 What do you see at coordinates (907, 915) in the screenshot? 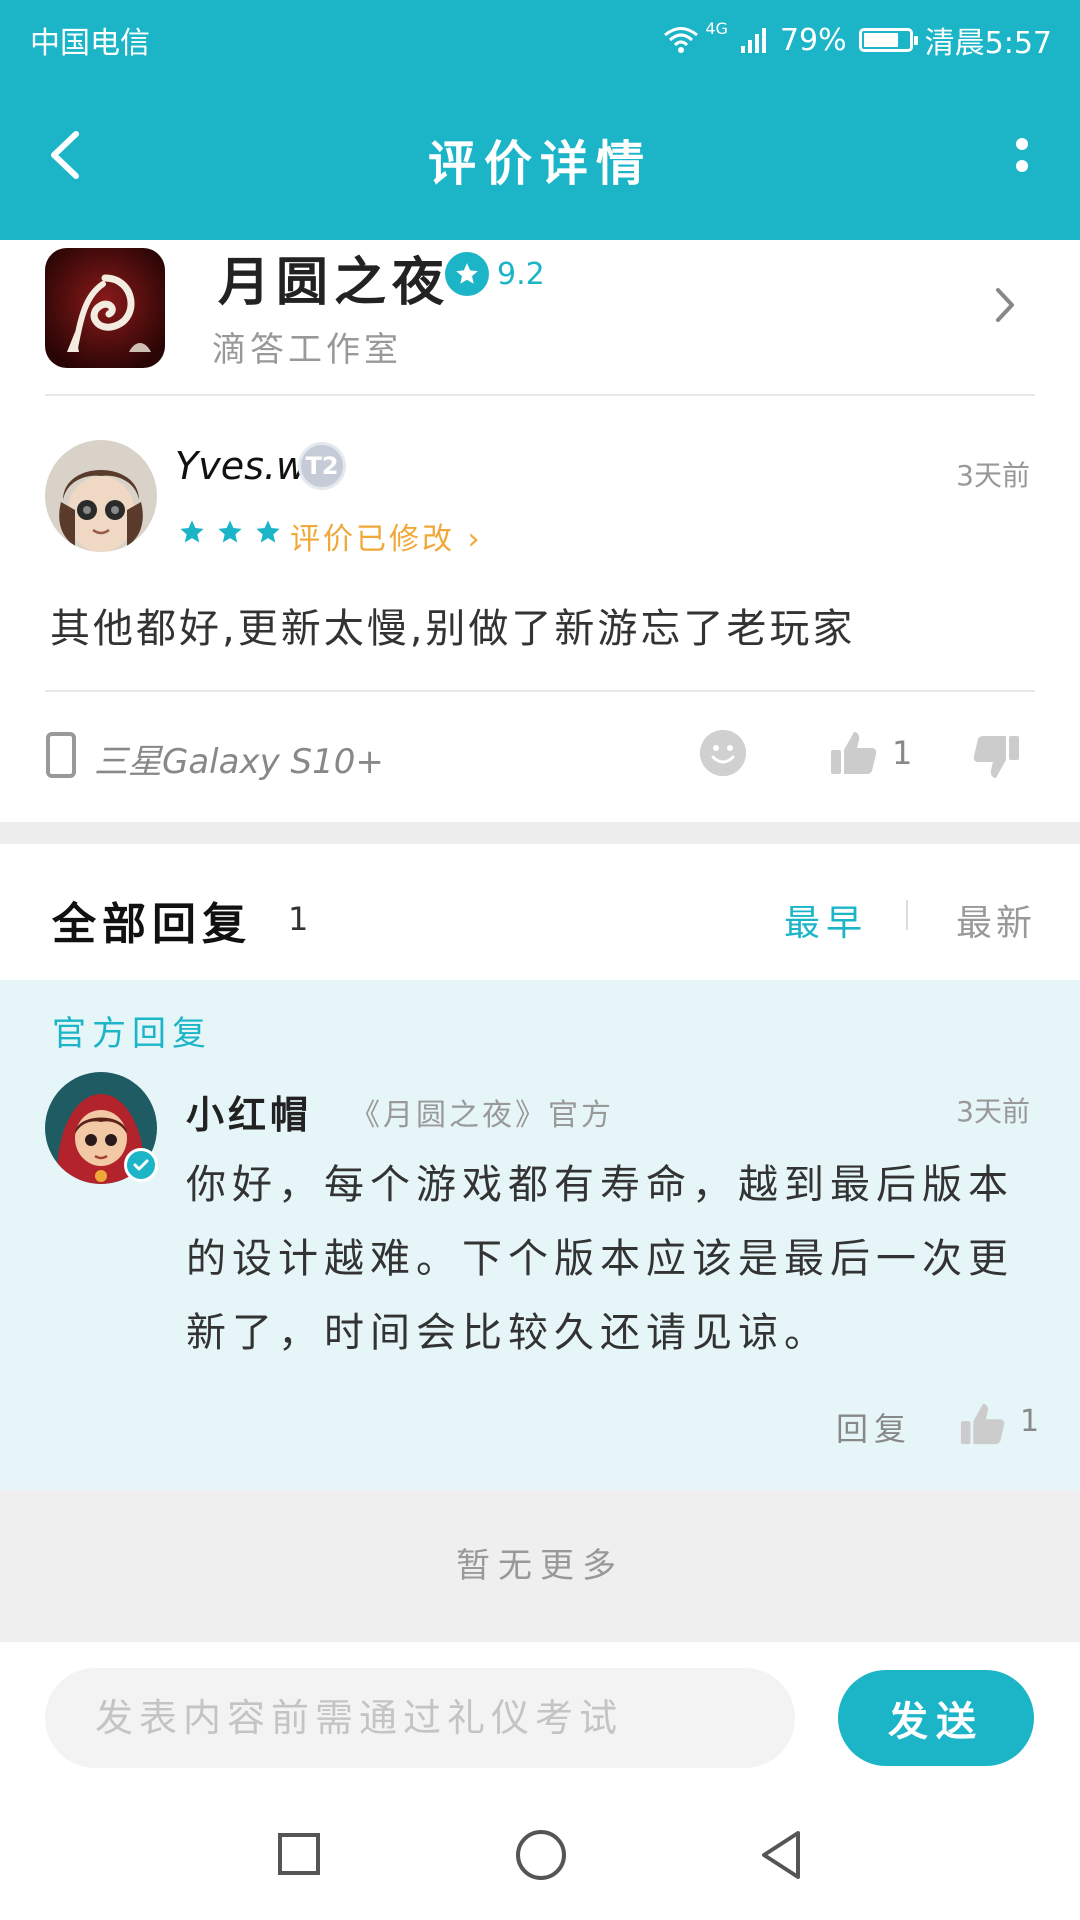
I see `sort-divider` at bounding box center [907, 915].